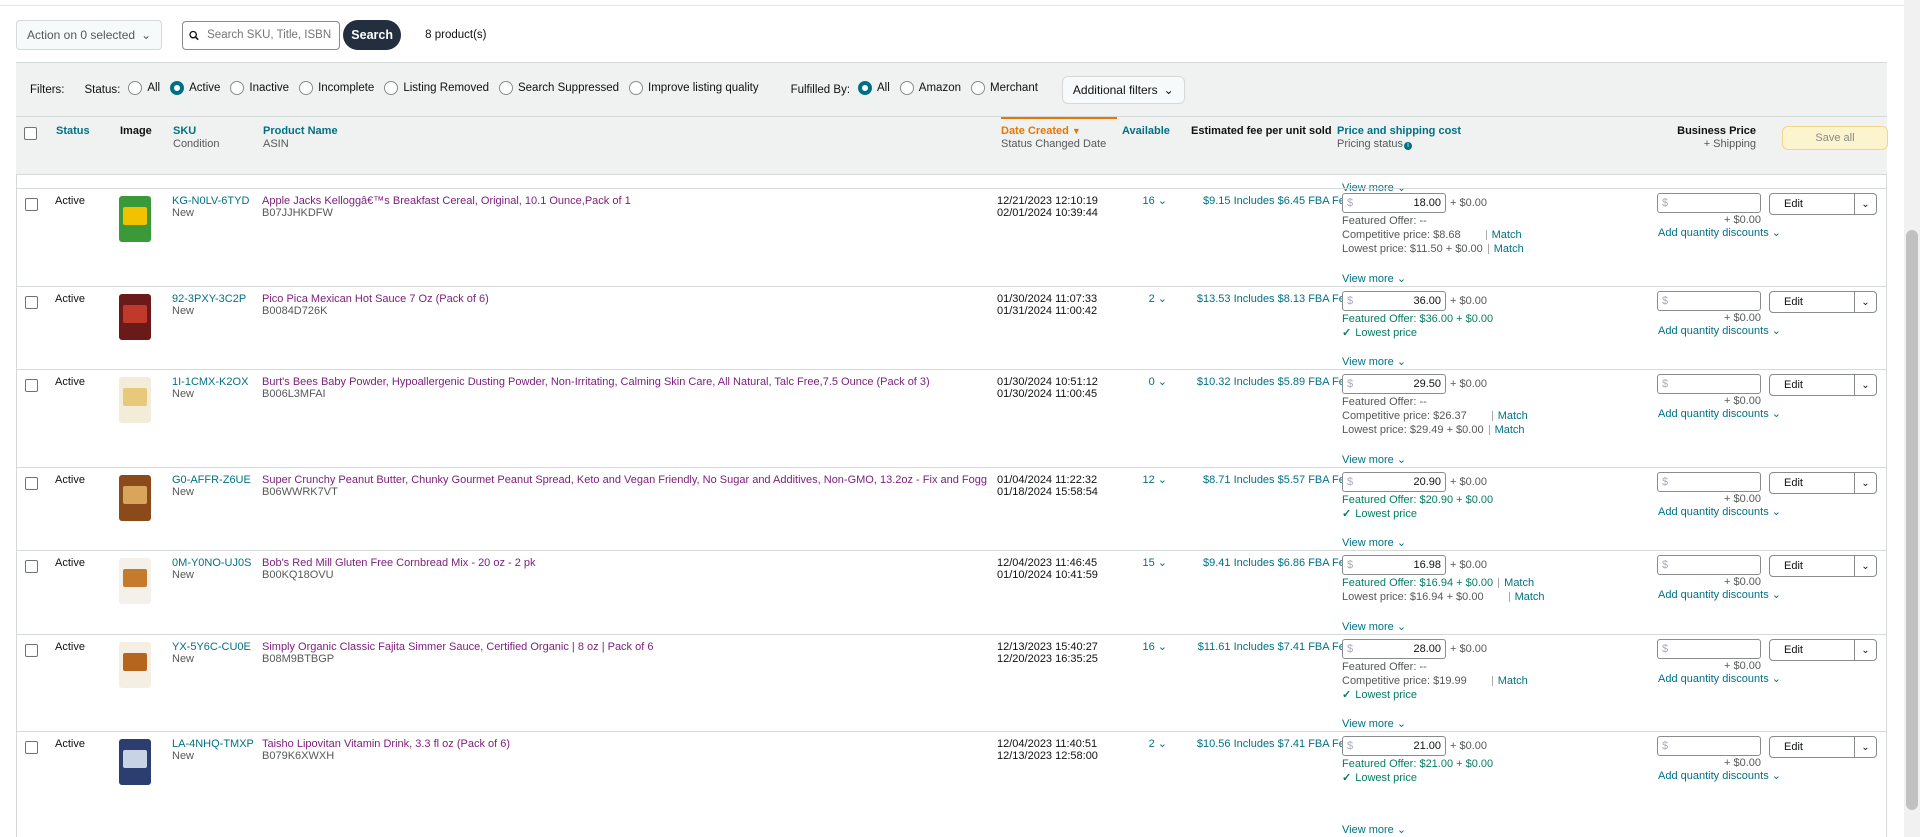  What do you see at coordinates (1142, 480) in the screenshot?
I see `available-qty: 12 ⌄` at bounding box center [1142, 480].